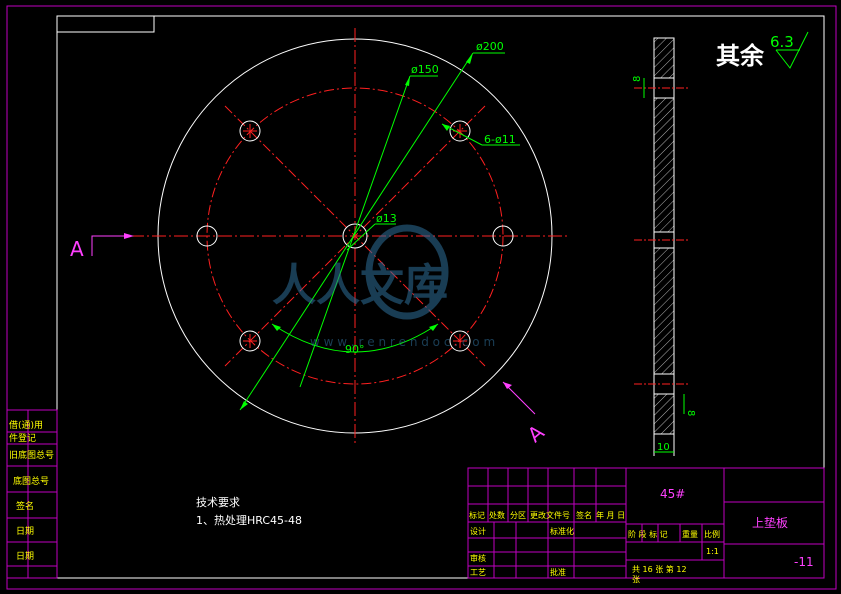 The height and width of the screenshot is (594, 841). I want to click on dim-angle: 90°, so click(355, 349).